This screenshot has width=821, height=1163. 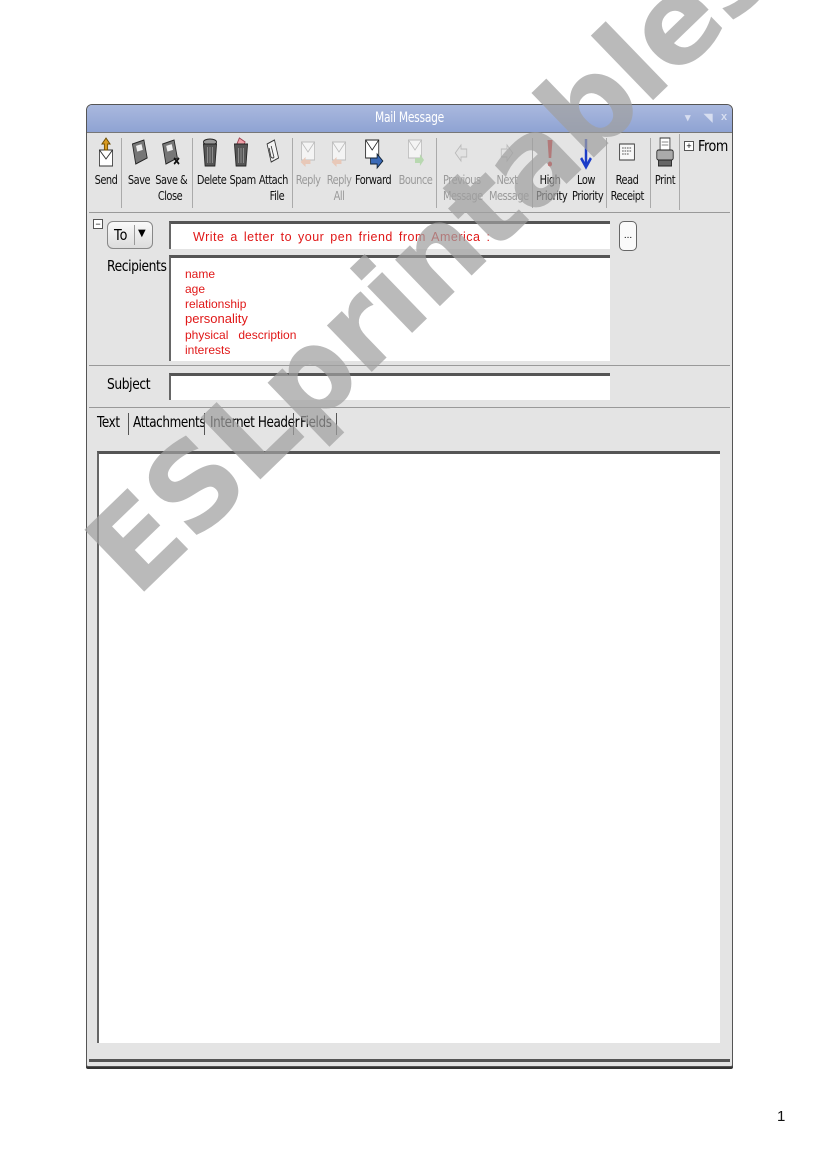 What do you see at coordinates (243, 180) in the screenshot?
I see `spam-label: Spam` at bounding box center [243, 180].